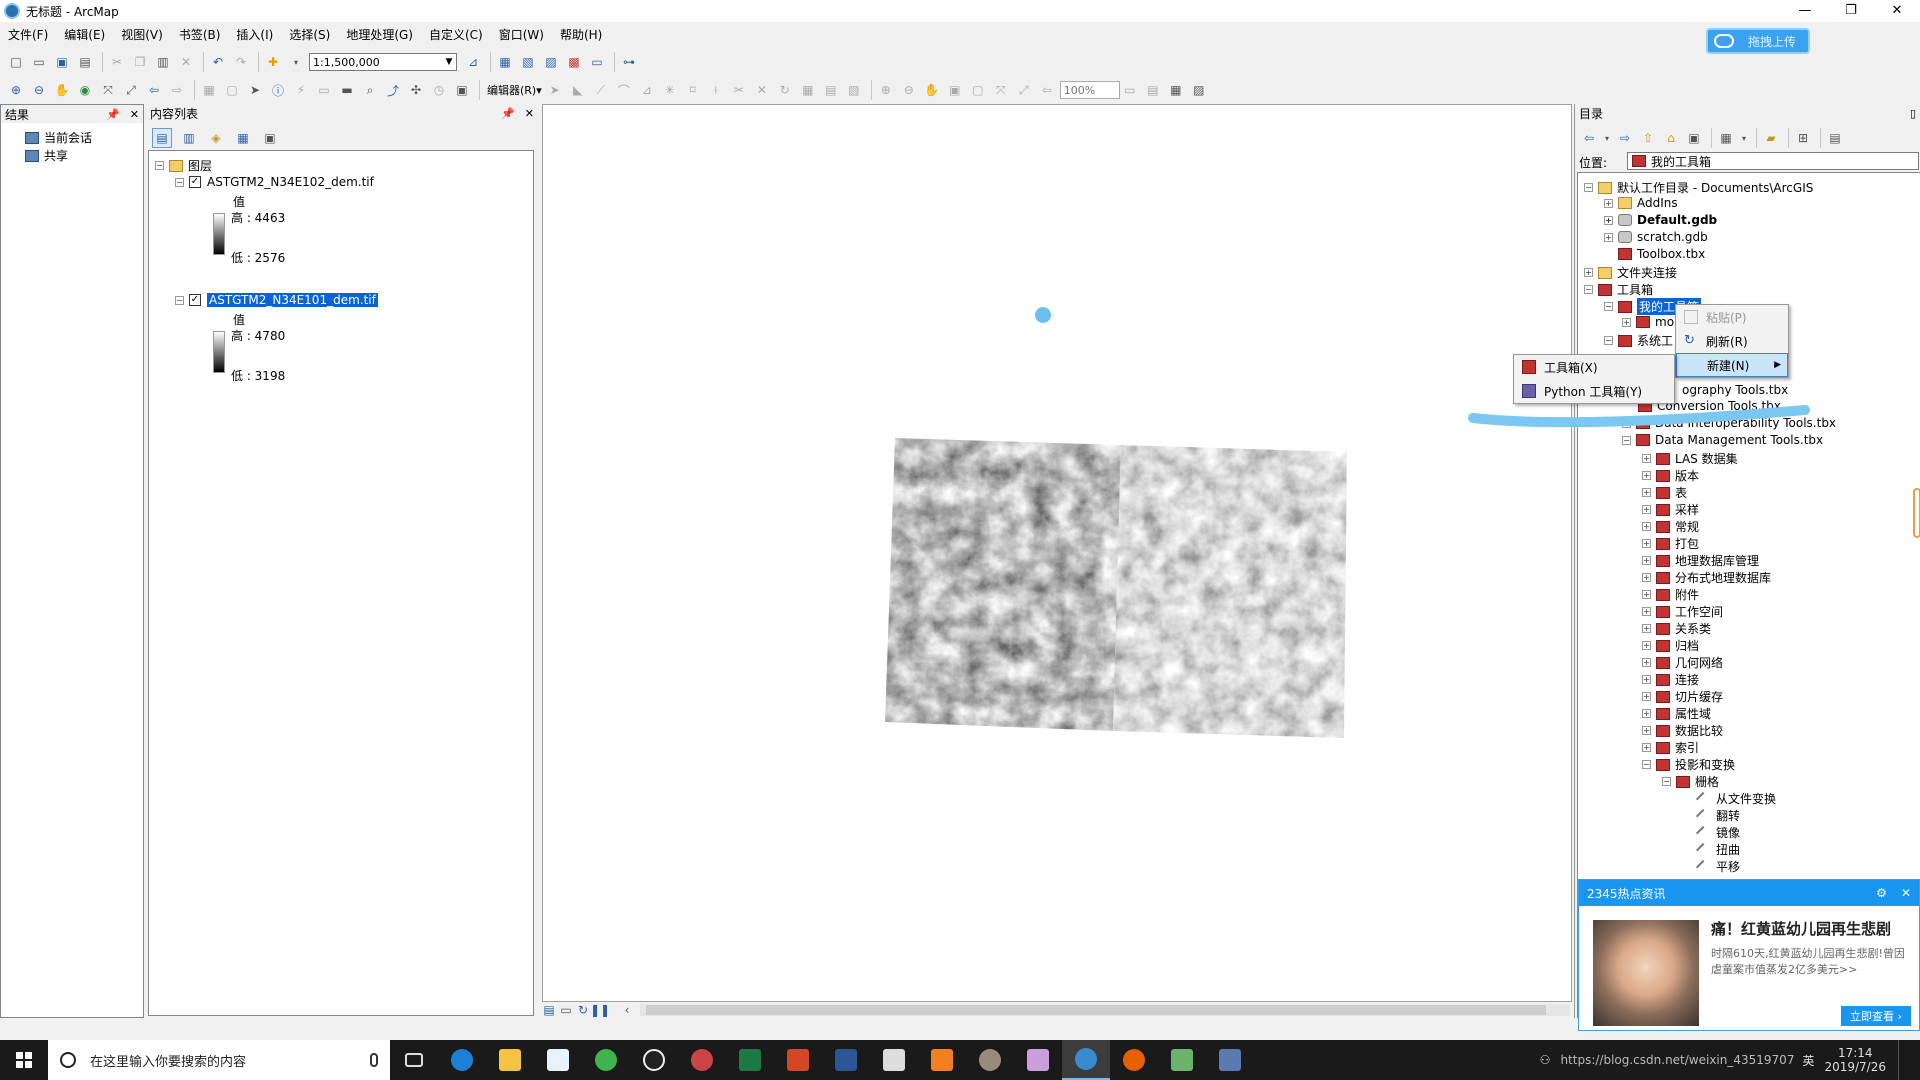 Image resolution: width=1920 pixels, height=1080 pixels. I want to click on redo-icon: ↷, so click(241, 62).